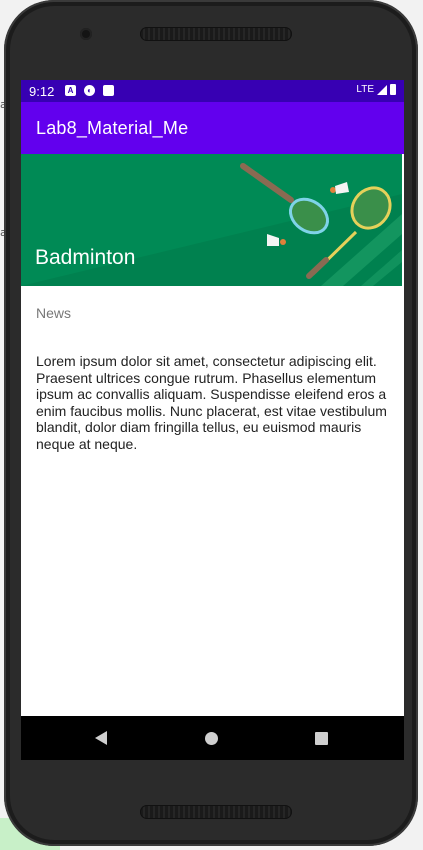 Image resolution: width=423 pixels, height=850 pixels. Describe the element at coordinates (212, 128) in the screenshot. I see `app-bar: Lab8_Material_Me` at that location.